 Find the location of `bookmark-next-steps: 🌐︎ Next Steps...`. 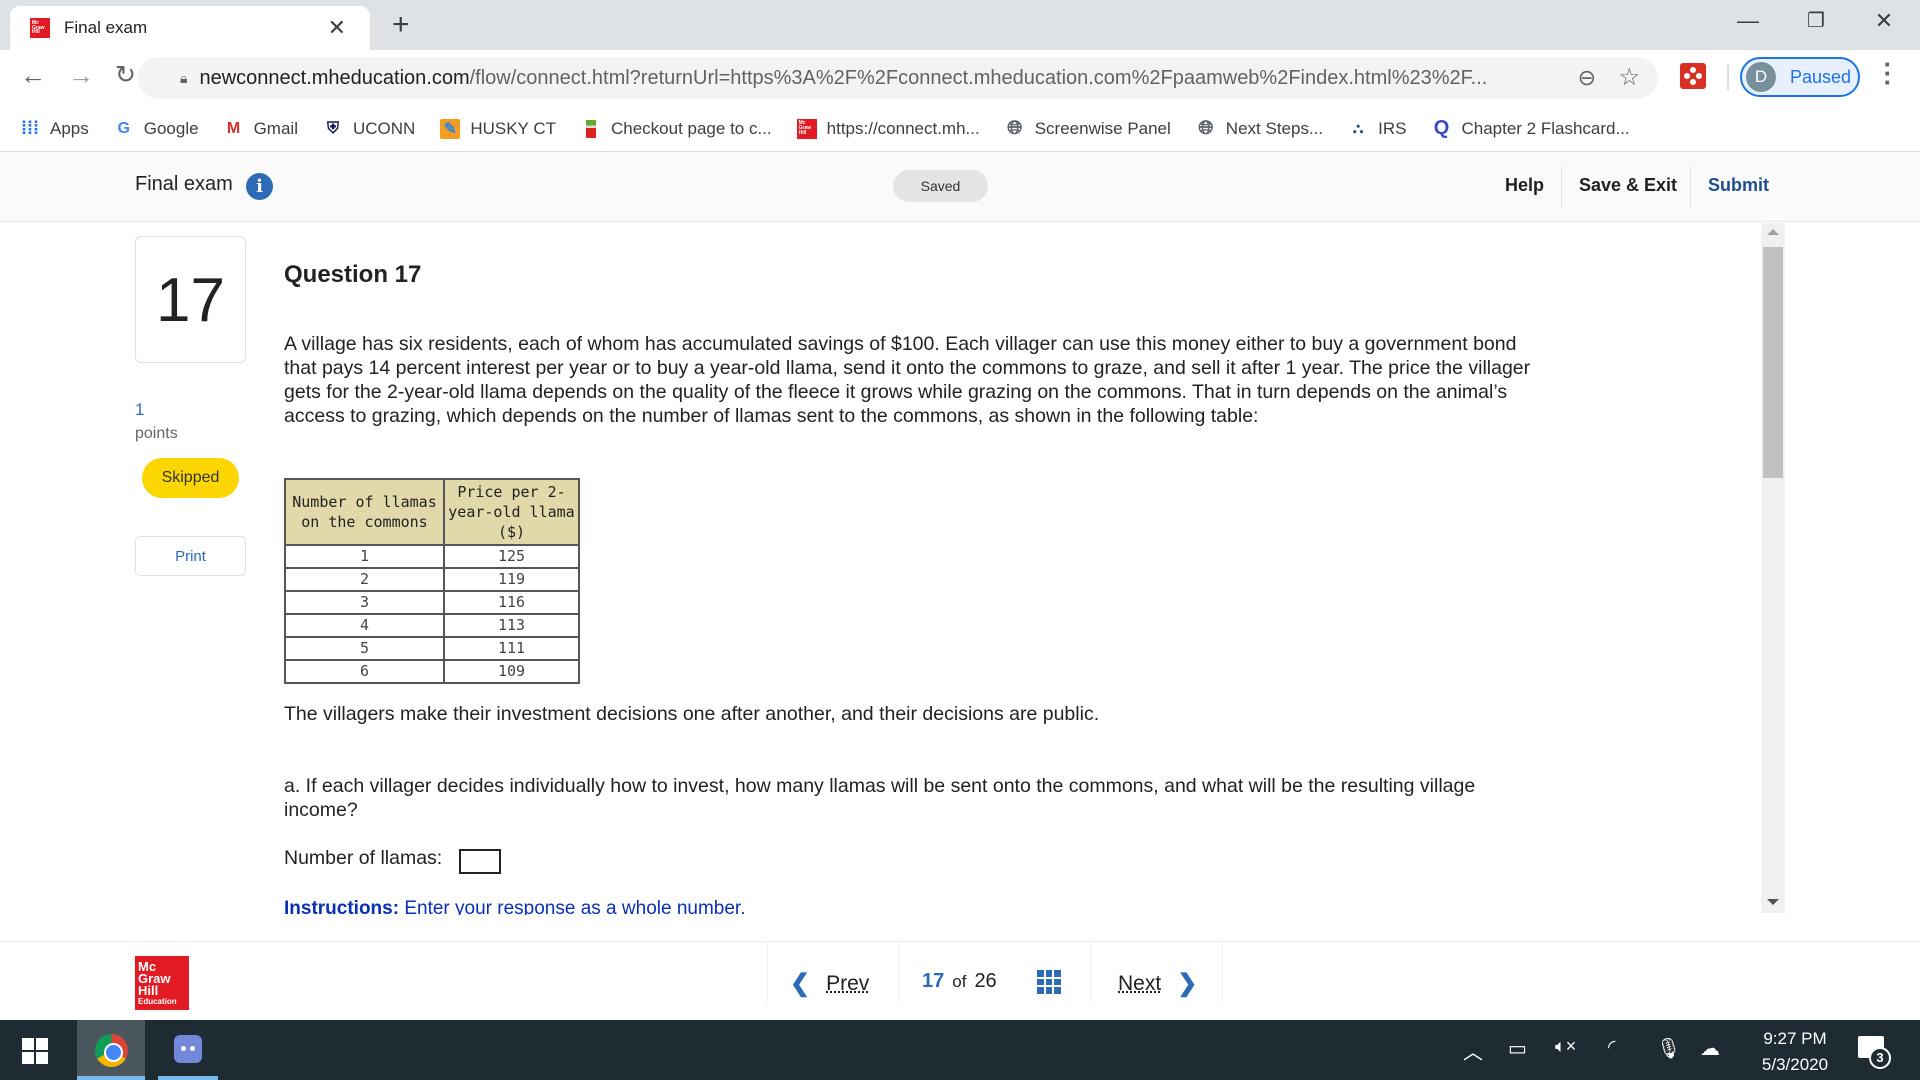

bookmark-next-steps: 🌐︎ Next Steps... is located at coordinates (1259, 128).